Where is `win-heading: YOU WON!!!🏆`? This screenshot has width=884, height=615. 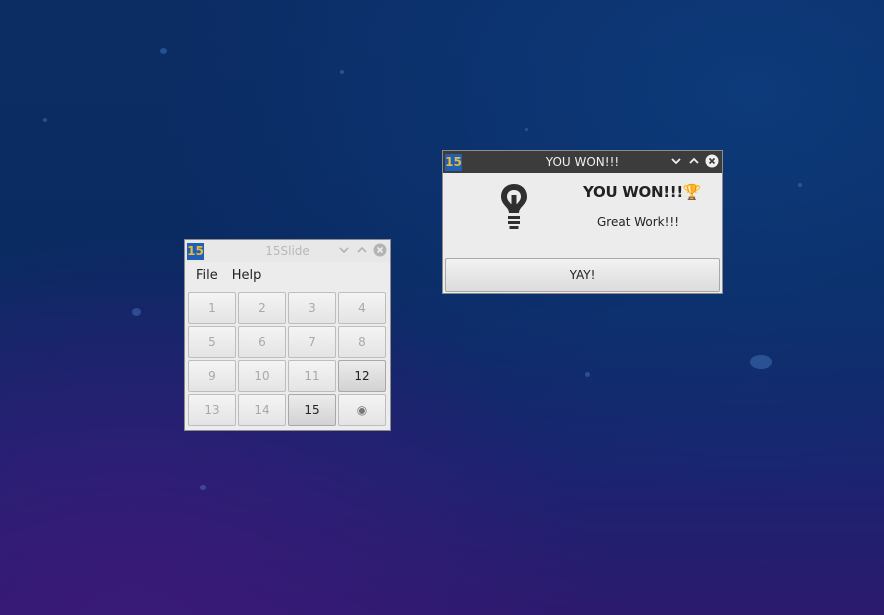
win-heading: YOU WON!!!🏆 is located at coordinates (642, 192).